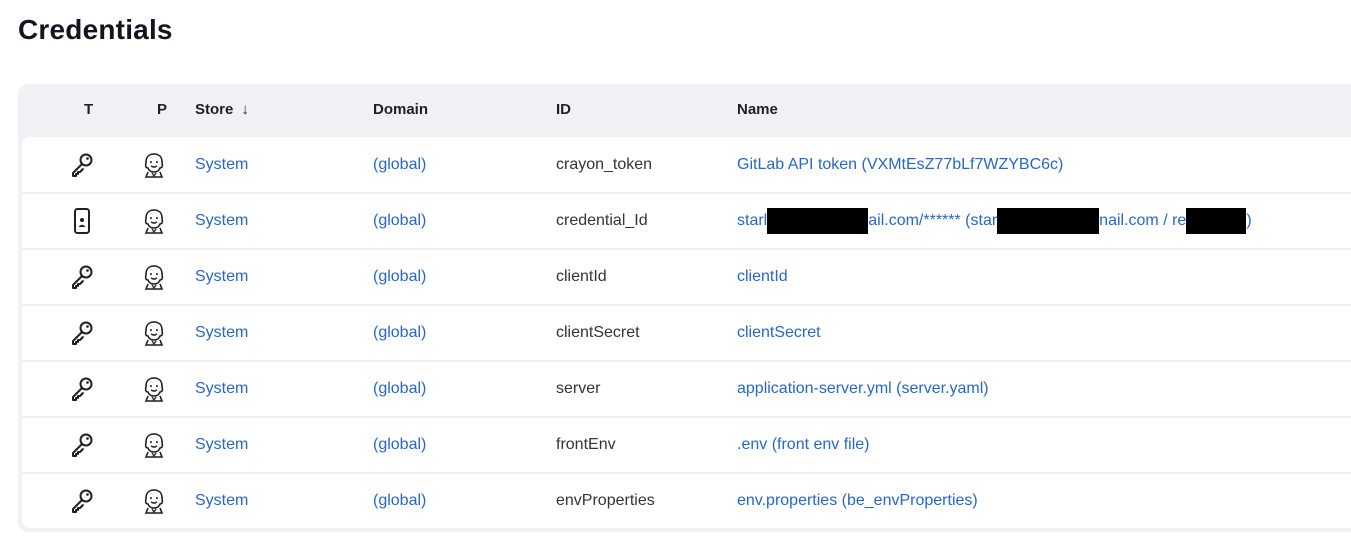  Describe the element at coordinates (586, 444) in the screenshot. I see `credential-id: frontEnv` at that location.